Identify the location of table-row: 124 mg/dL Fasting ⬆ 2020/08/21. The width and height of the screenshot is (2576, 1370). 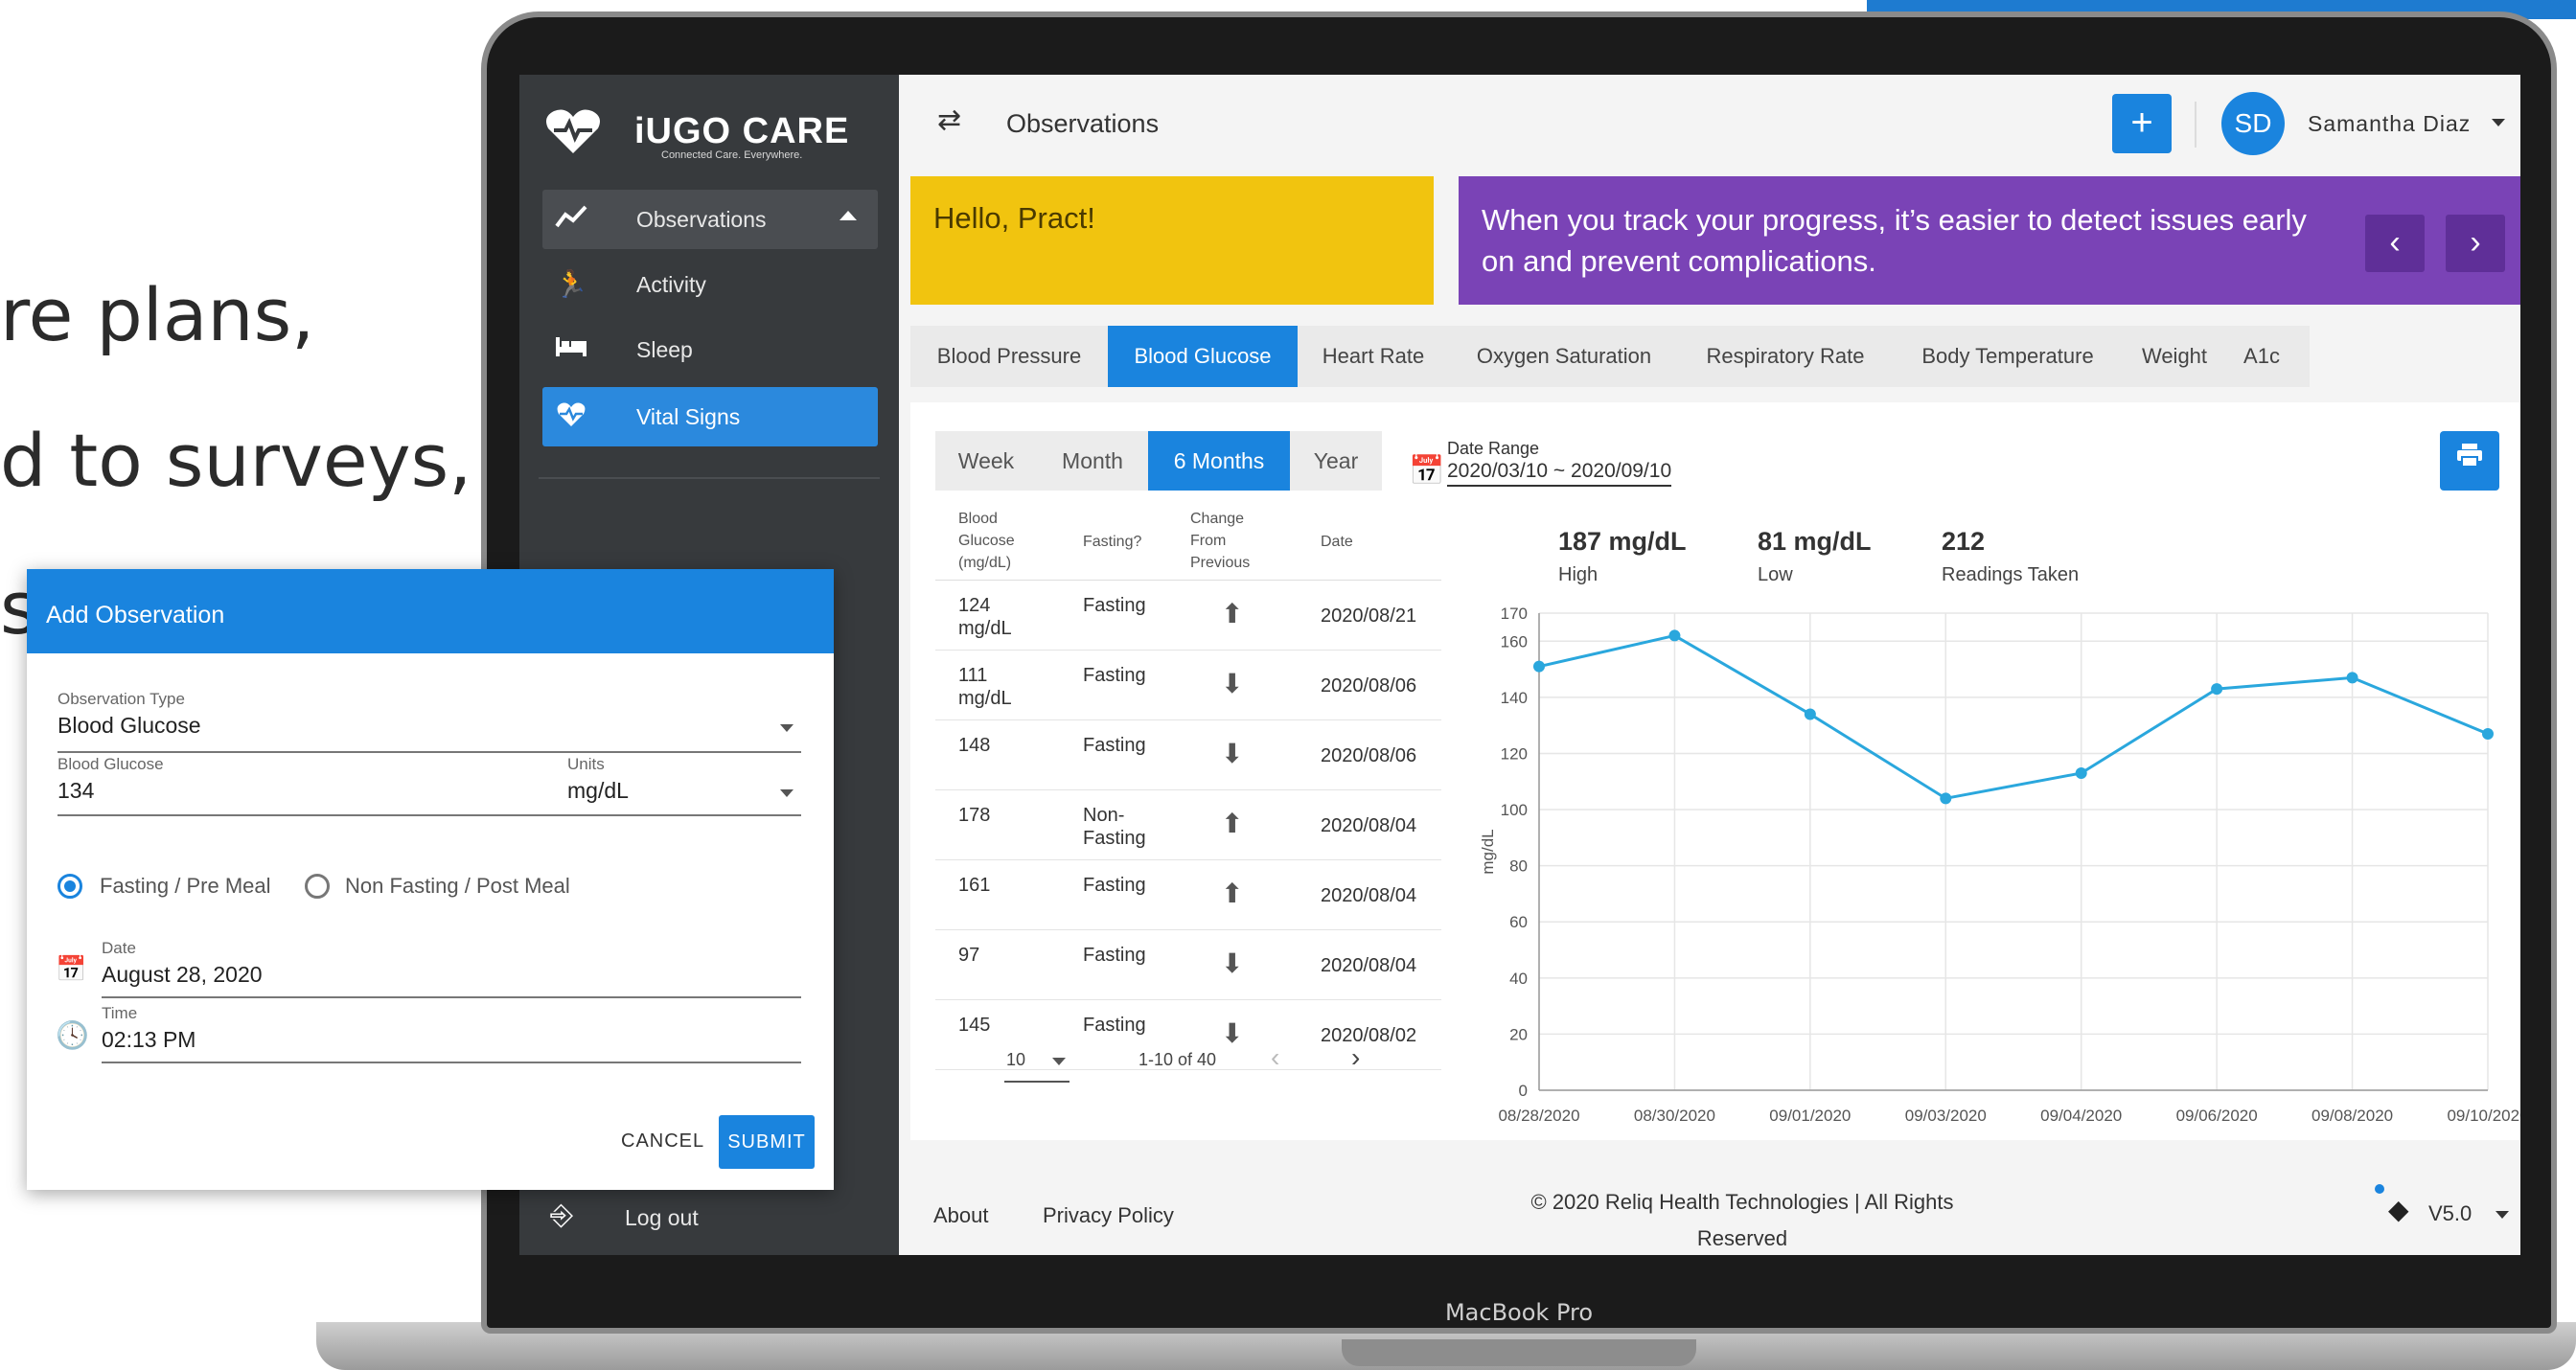
(1188, 616).